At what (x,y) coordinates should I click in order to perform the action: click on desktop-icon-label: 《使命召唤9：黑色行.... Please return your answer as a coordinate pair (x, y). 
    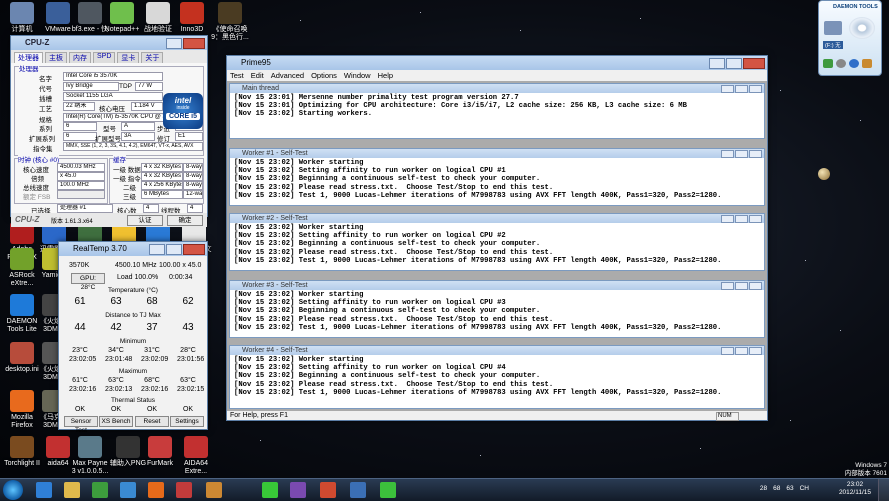
    Looking at the image, I should click on (230, 33).